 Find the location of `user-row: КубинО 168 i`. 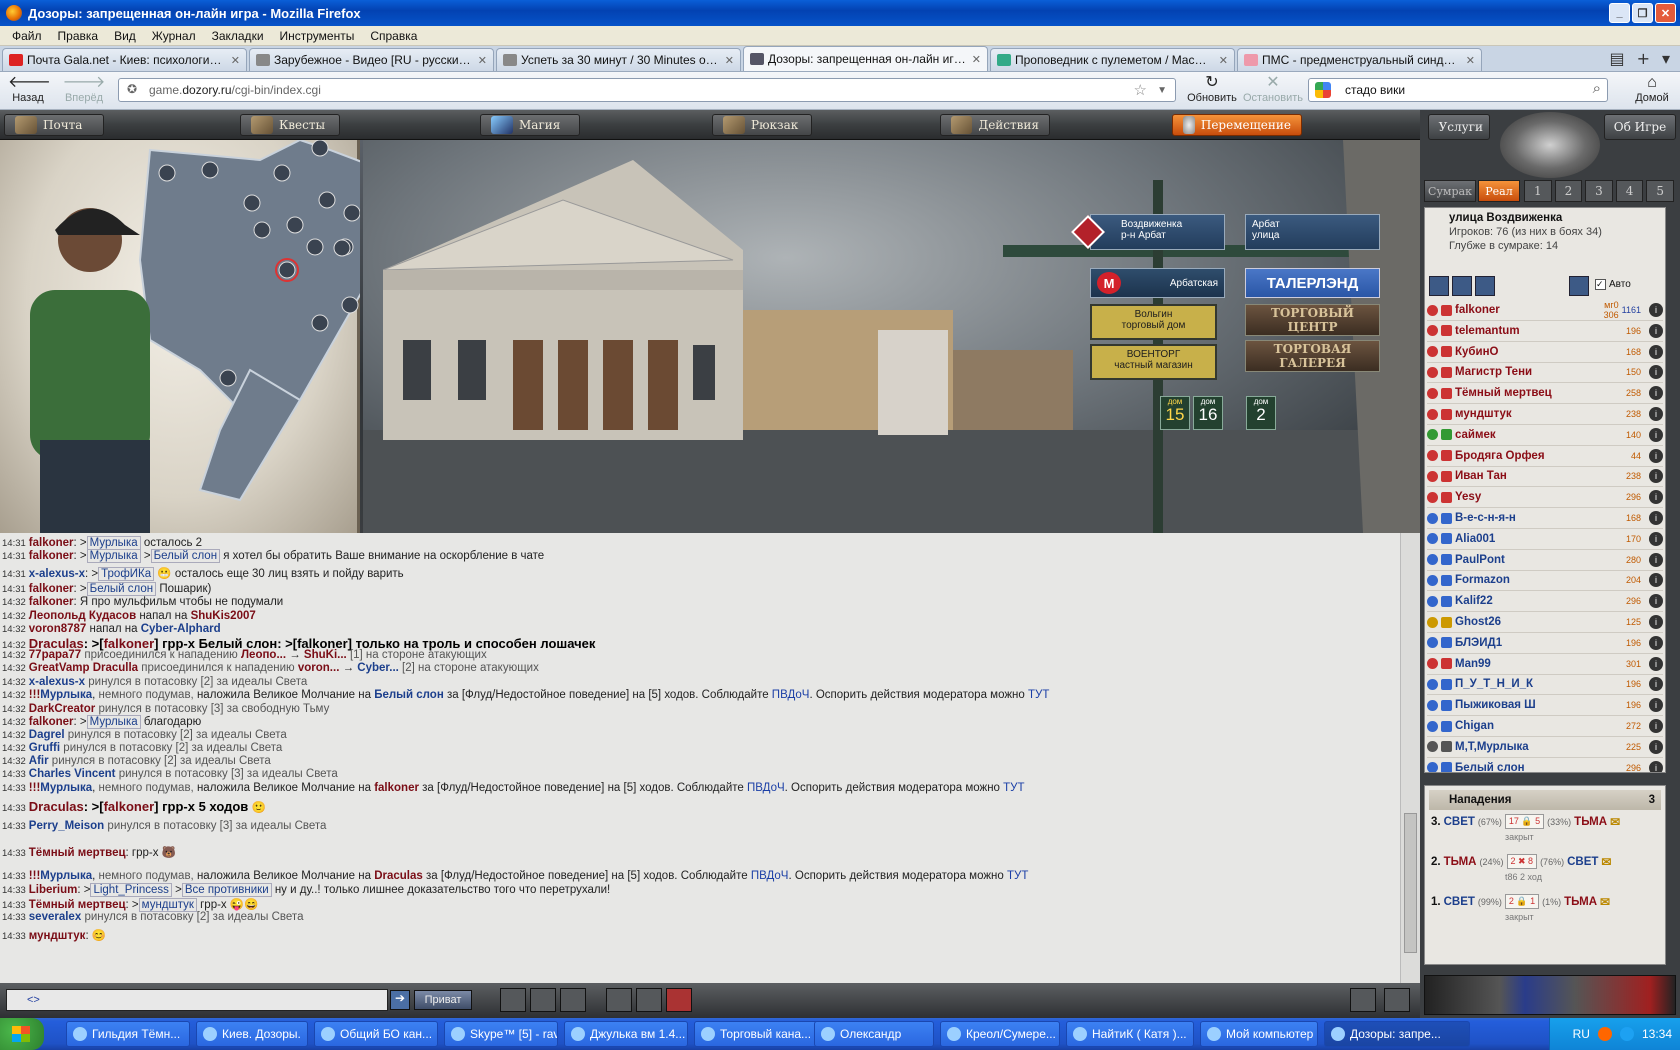

user-row: КубинО 168 i is located at coordinates (1545, 352).